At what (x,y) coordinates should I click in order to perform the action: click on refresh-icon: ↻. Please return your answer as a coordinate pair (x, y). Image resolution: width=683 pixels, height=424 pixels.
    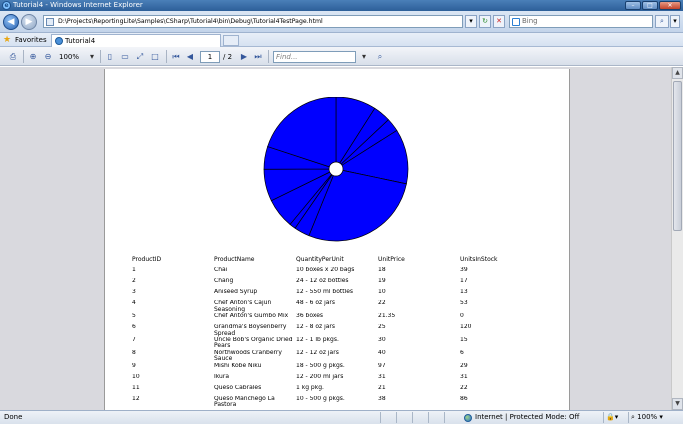
    Looking at the image, I should click on (485, 21).